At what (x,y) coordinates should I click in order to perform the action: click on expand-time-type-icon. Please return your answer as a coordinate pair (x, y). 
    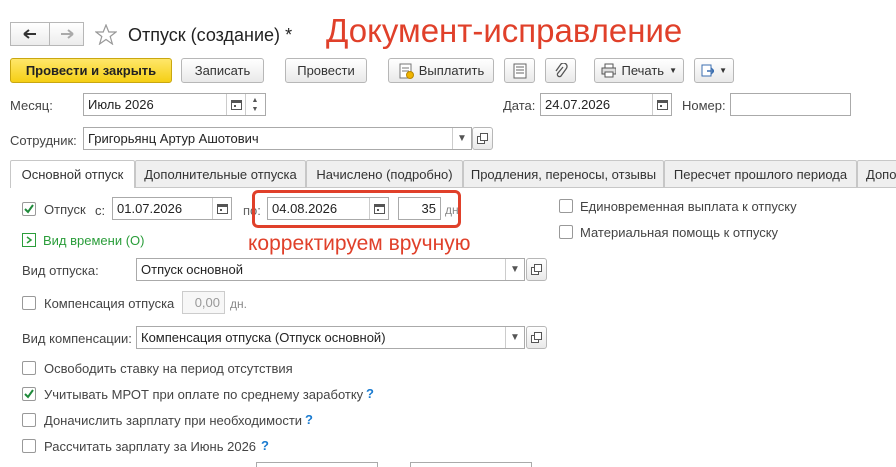
    Looking at the image, I should click on (29, 240).